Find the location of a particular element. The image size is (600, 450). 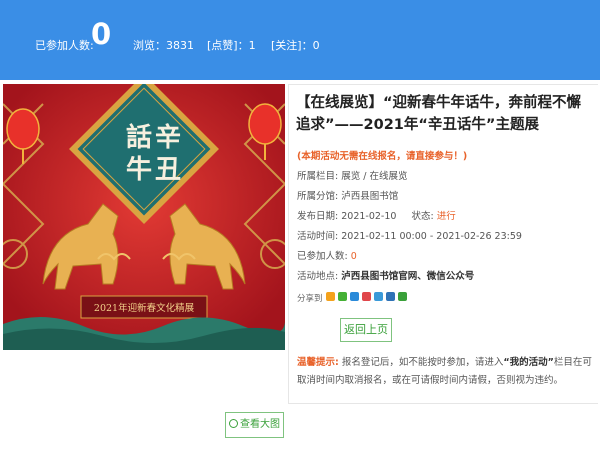

wechat-icon is located at coordinates (342, 296).